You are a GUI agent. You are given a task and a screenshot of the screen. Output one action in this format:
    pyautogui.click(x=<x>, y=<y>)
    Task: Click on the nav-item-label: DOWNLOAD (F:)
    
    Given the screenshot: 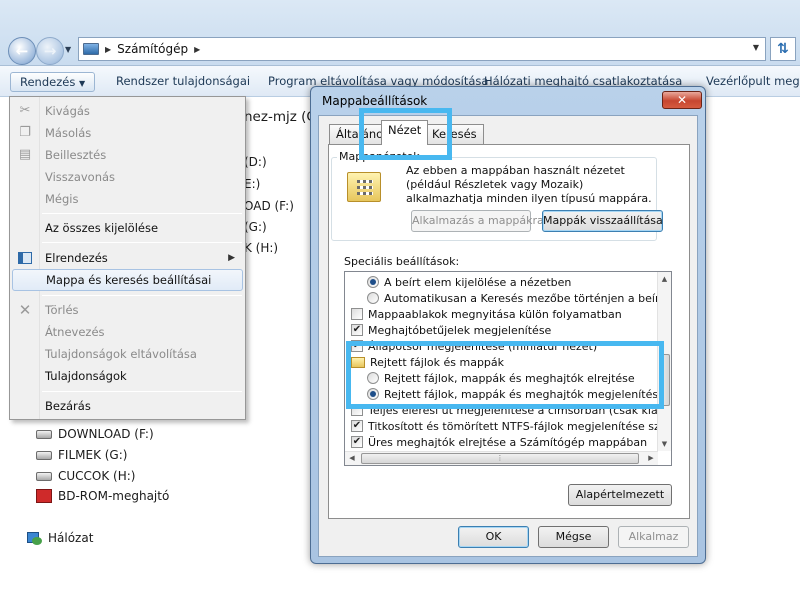 What is the action you would take?
    pyautogui.click(x=106, y=434)
    